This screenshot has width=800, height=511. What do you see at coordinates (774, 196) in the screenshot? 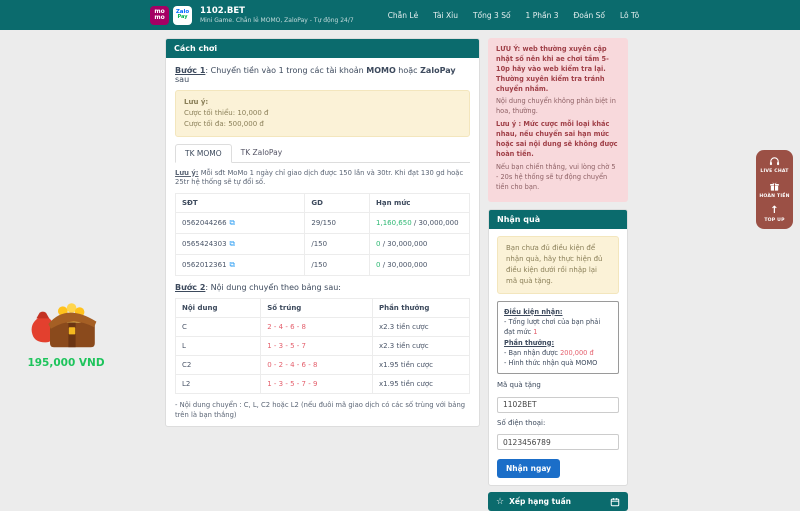
I see `refund-label: HOÀN TIỀN` at bounding box center [774, 196].